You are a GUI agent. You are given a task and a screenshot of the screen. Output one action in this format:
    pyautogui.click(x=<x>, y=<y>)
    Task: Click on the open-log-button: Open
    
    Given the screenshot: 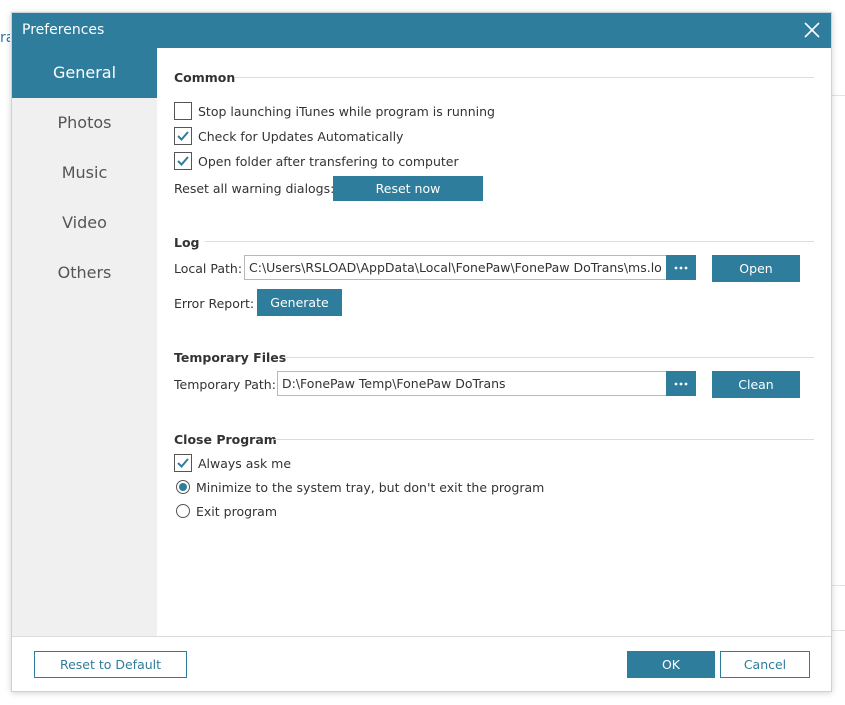 What is the action you would take?
    pyautogui.click(x=756, y=268)
    